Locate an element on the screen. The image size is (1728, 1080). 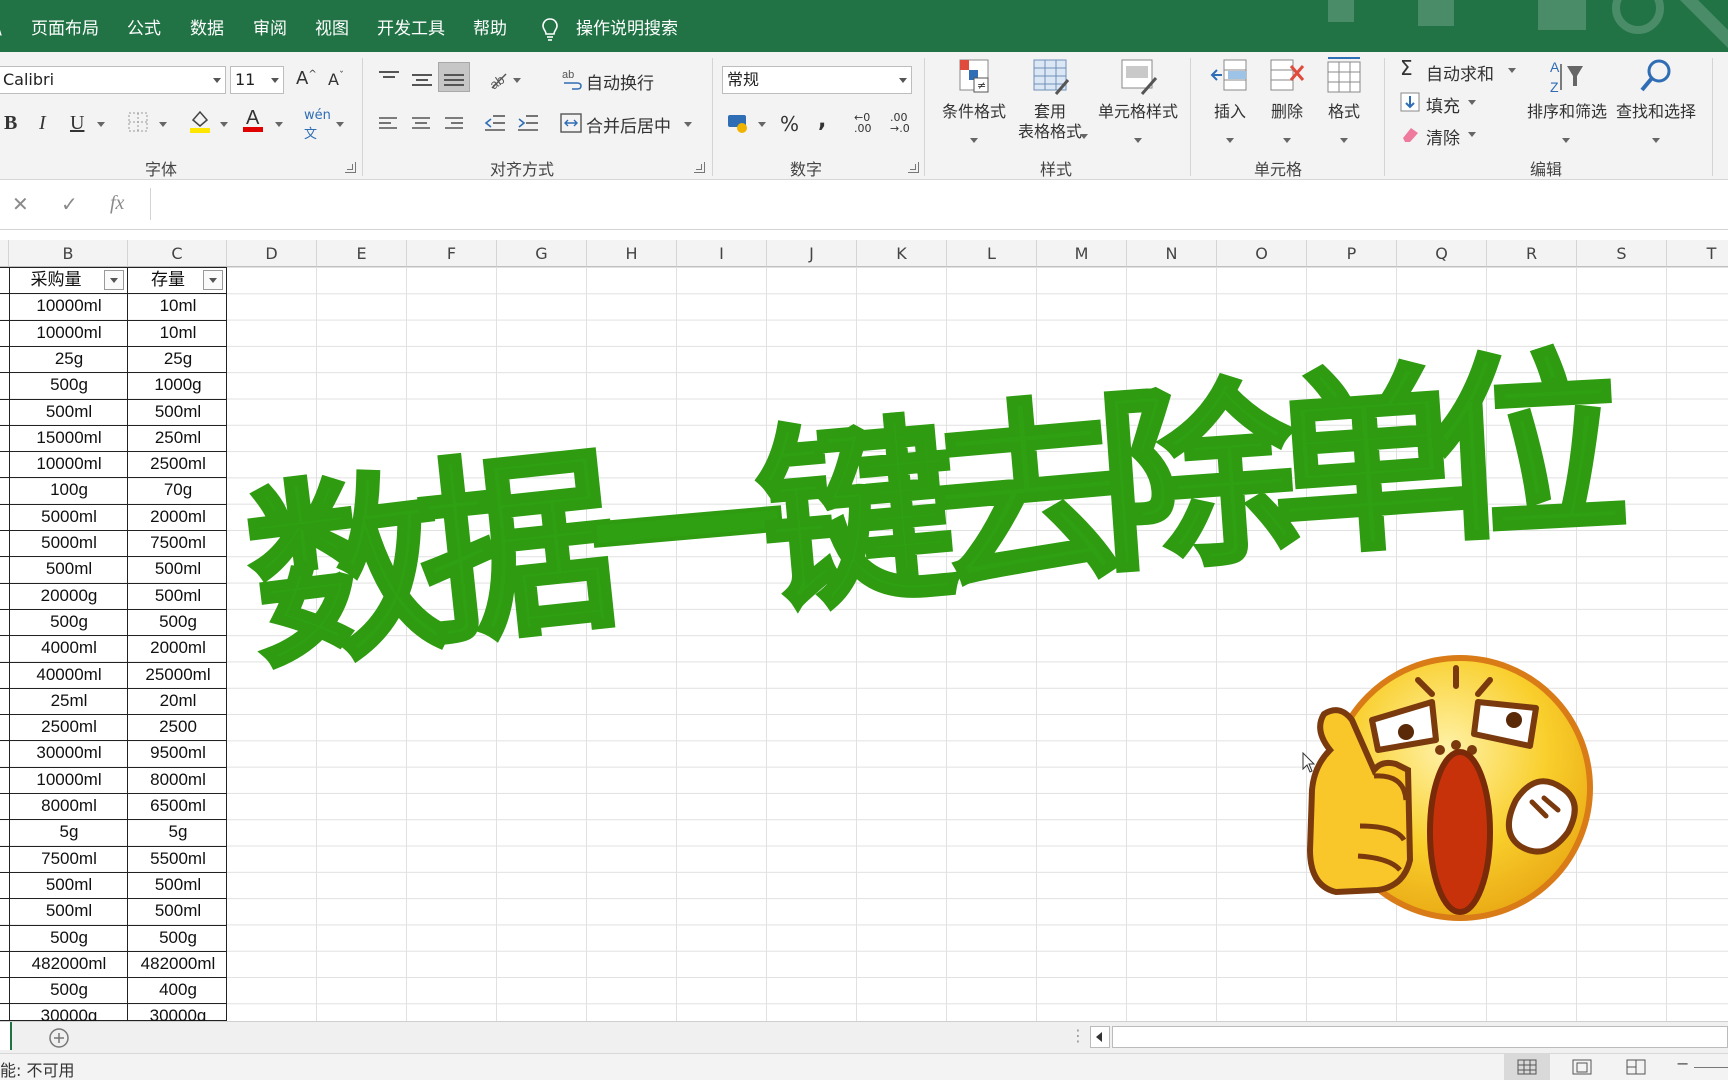
autosum-icon: Σ is located at coordinates (1406, 68).